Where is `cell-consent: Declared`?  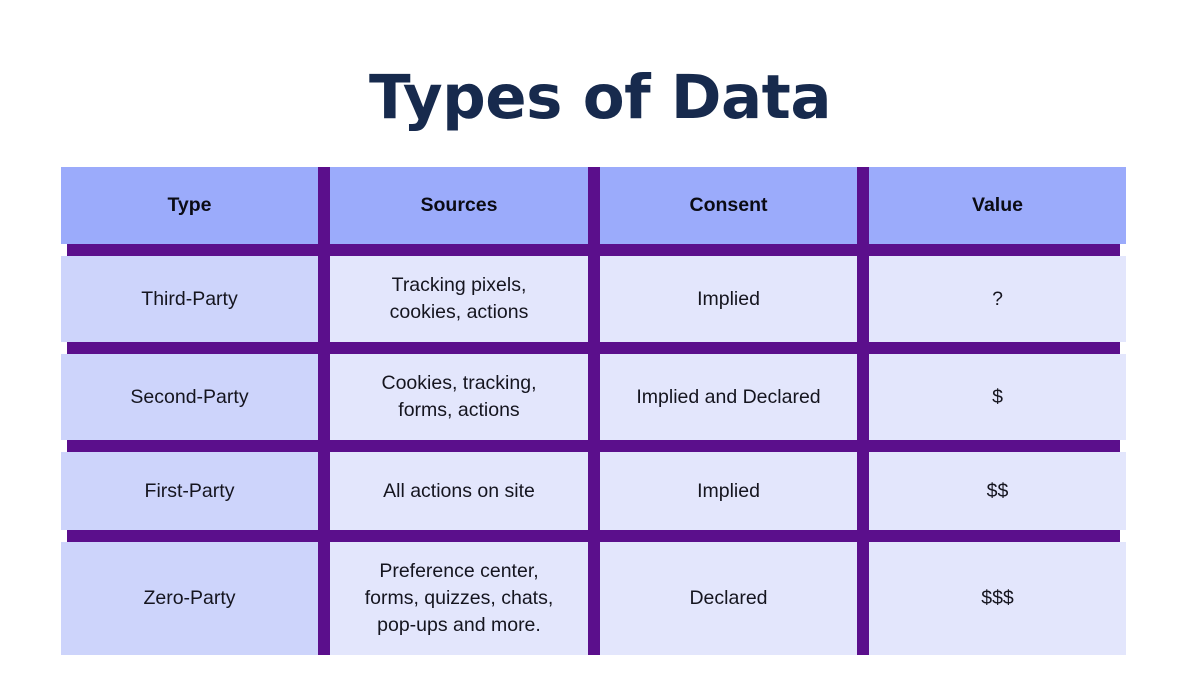 cell-consent: Declared is located at coordinates (728, 598).